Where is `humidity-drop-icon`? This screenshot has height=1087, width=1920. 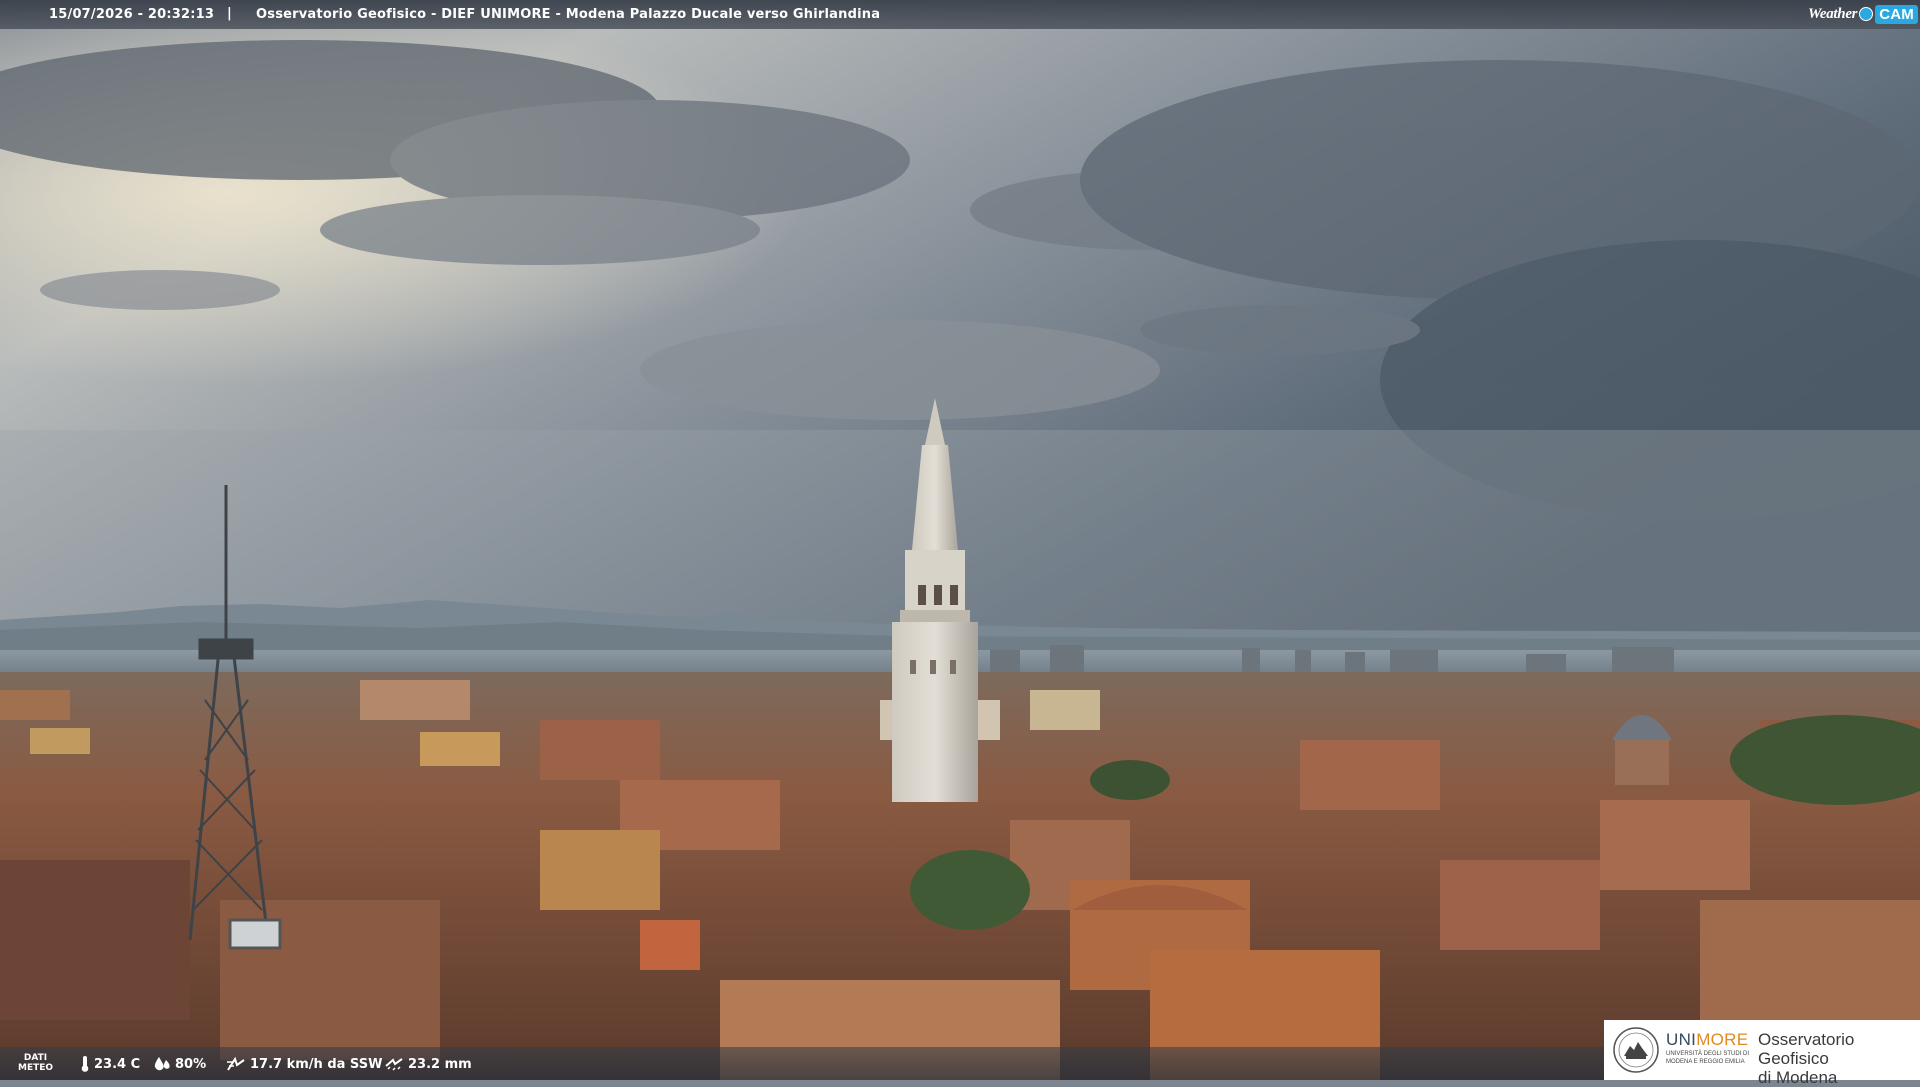 humidity-drop-icon is located at coordinates (162, 1064).